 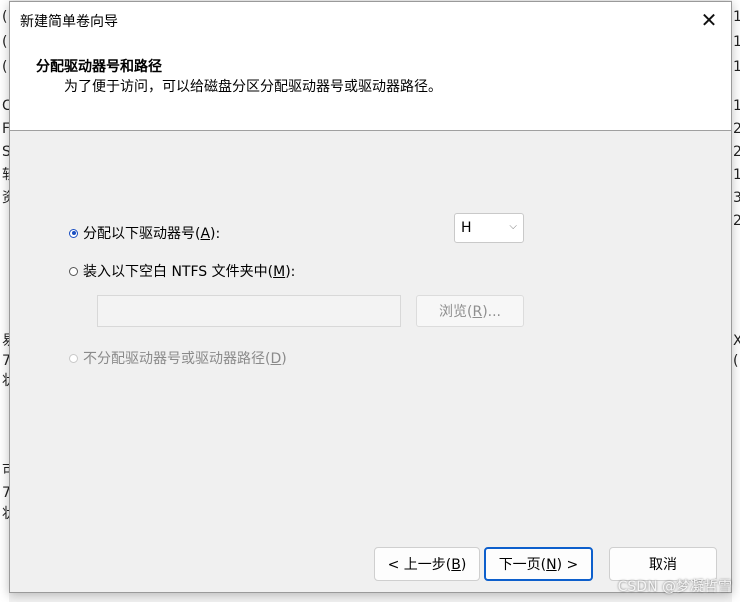 I want to click on step-description: 为了便于访问，可以给磁盘分区分配驱动器号或驱动器路径。, so click(x=253, y=87).